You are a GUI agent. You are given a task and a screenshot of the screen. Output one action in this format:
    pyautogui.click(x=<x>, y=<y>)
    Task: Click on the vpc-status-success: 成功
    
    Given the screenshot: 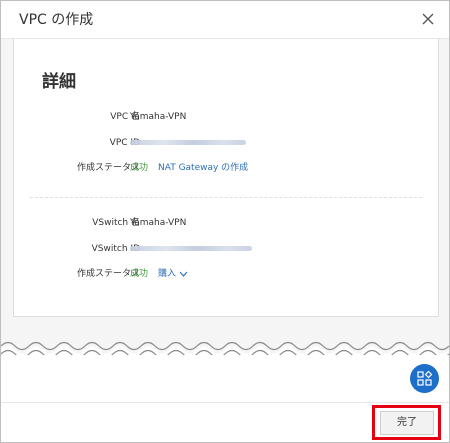 What is the action you would take?
    pyautogui.click(x=139, y=168)
    